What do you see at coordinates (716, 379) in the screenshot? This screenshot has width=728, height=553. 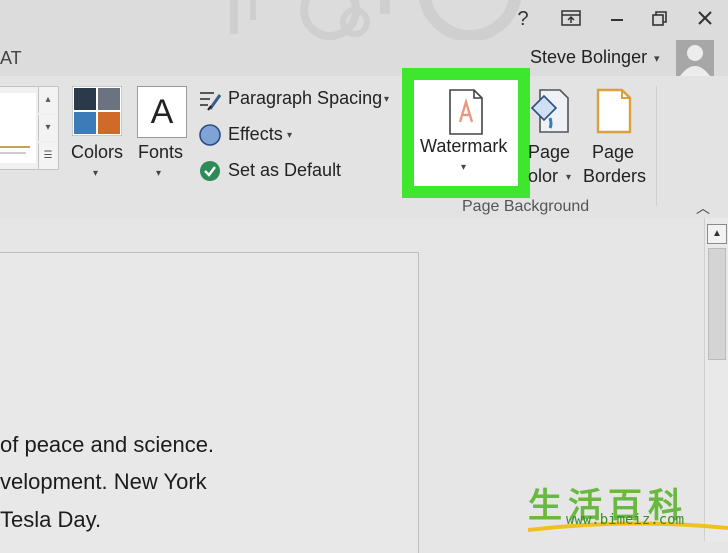 I see `vertical-scrollbar: ▲` at bounding box center [716, 379].